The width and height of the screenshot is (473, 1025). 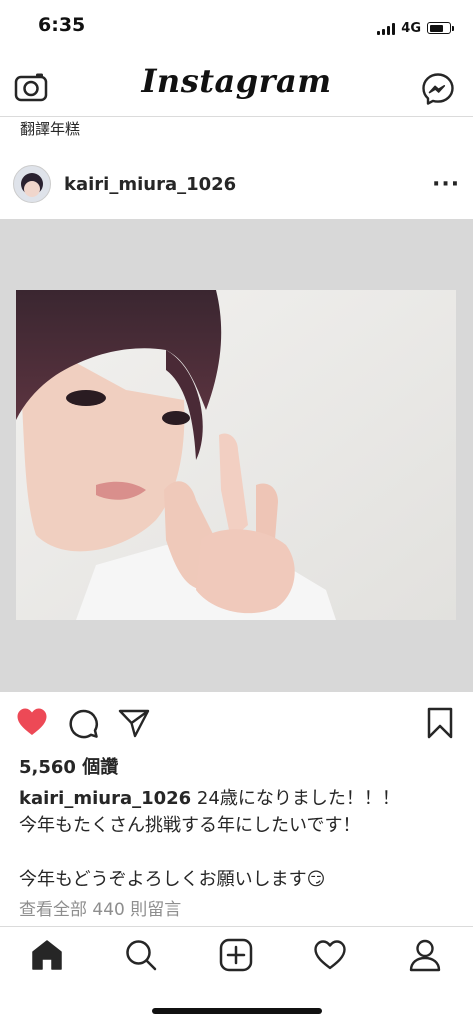 I want to click on search-icon, so click(x=141, y=957).